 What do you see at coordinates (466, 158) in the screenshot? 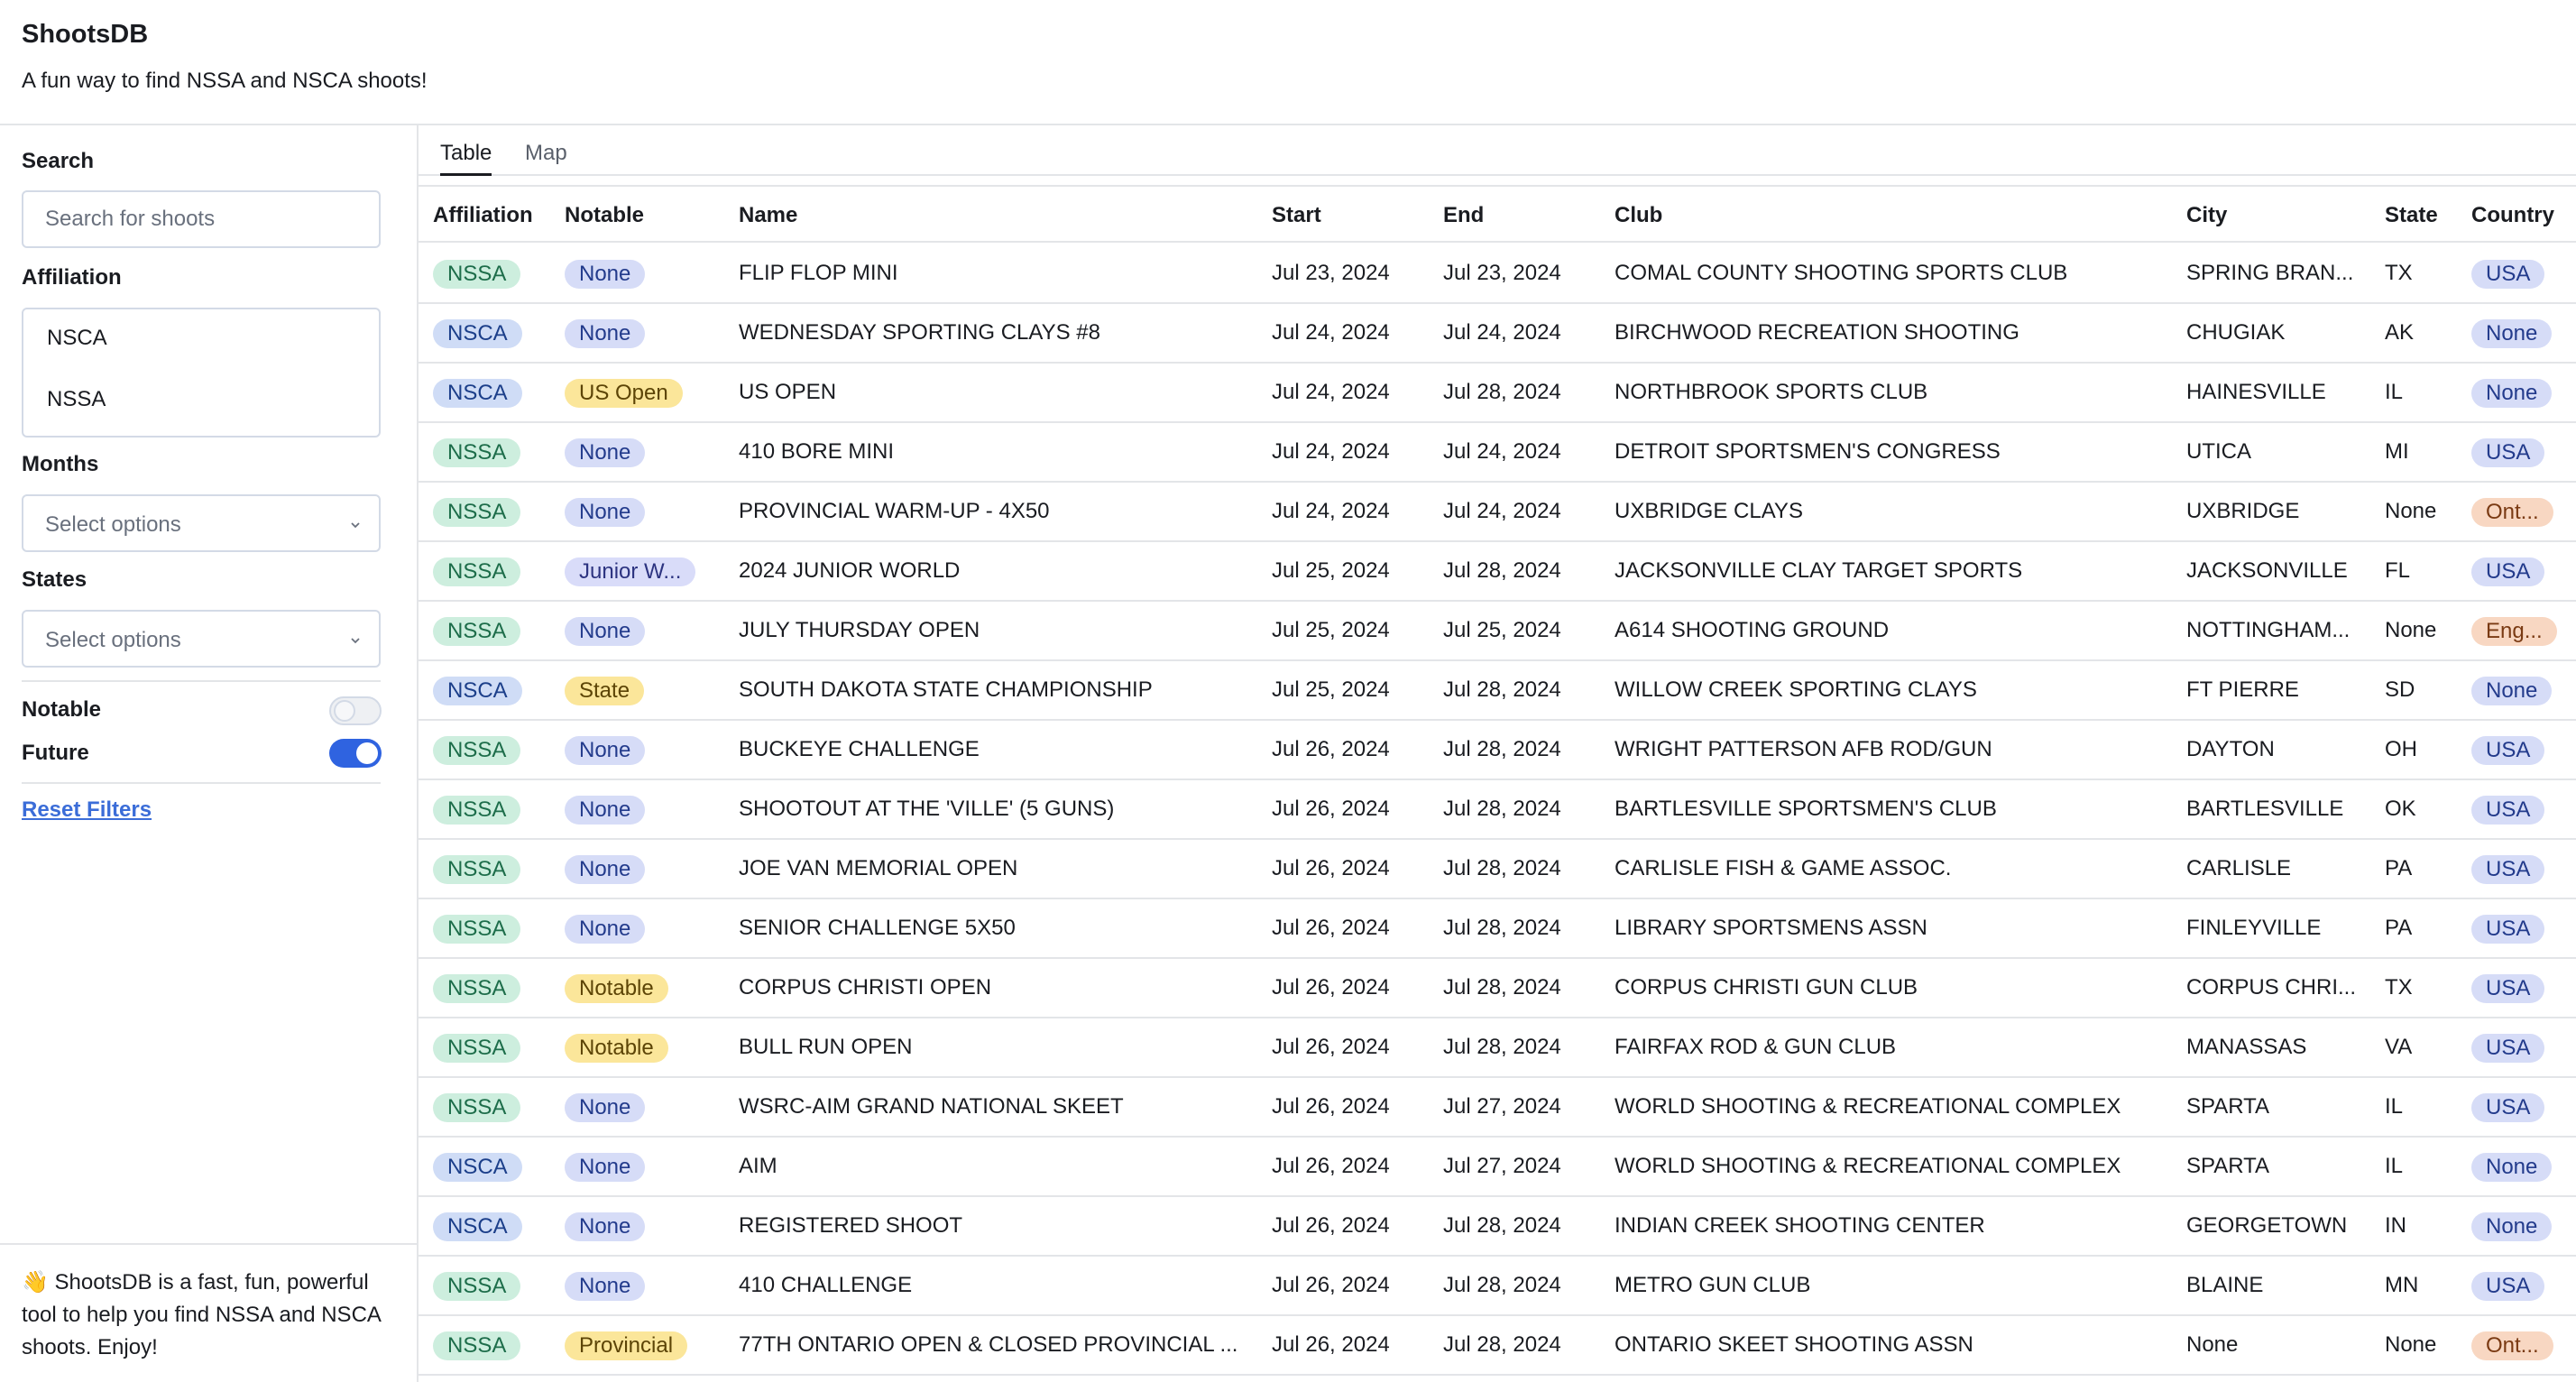
I see `tab-table: Table` at bounding box center [466, 158].